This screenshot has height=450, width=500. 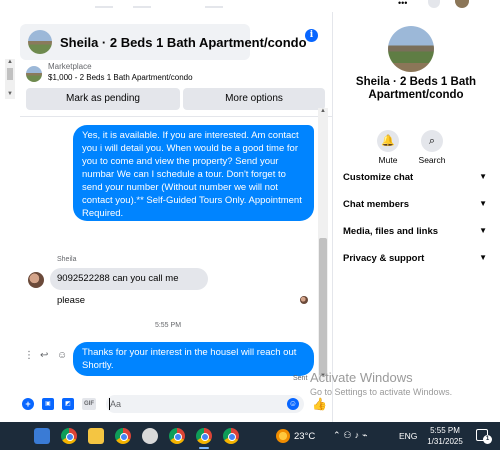 What do you see at coordinates (250, 6) in the screenshot?
I see `top-strip: •••` at bounding box center [250, 6].